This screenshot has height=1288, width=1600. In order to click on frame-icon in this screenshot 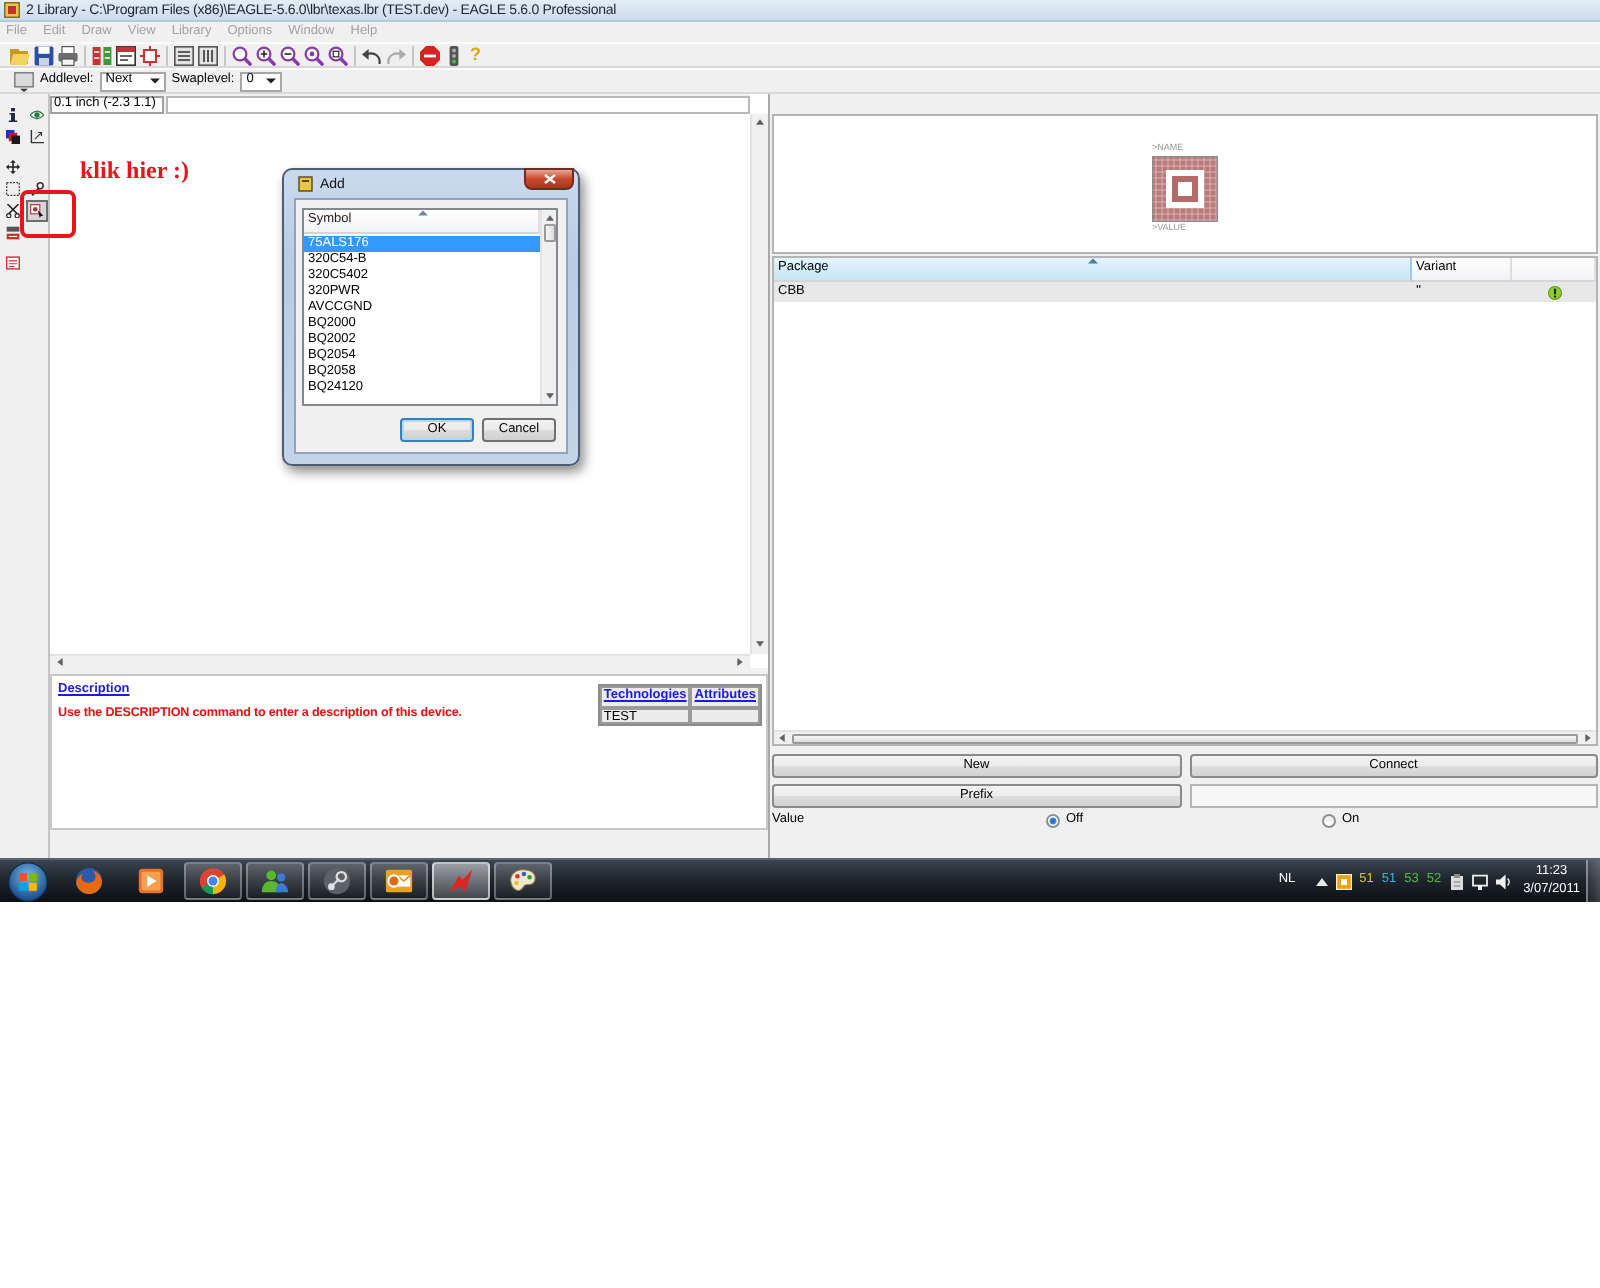, I will do `click(13, 263)`.